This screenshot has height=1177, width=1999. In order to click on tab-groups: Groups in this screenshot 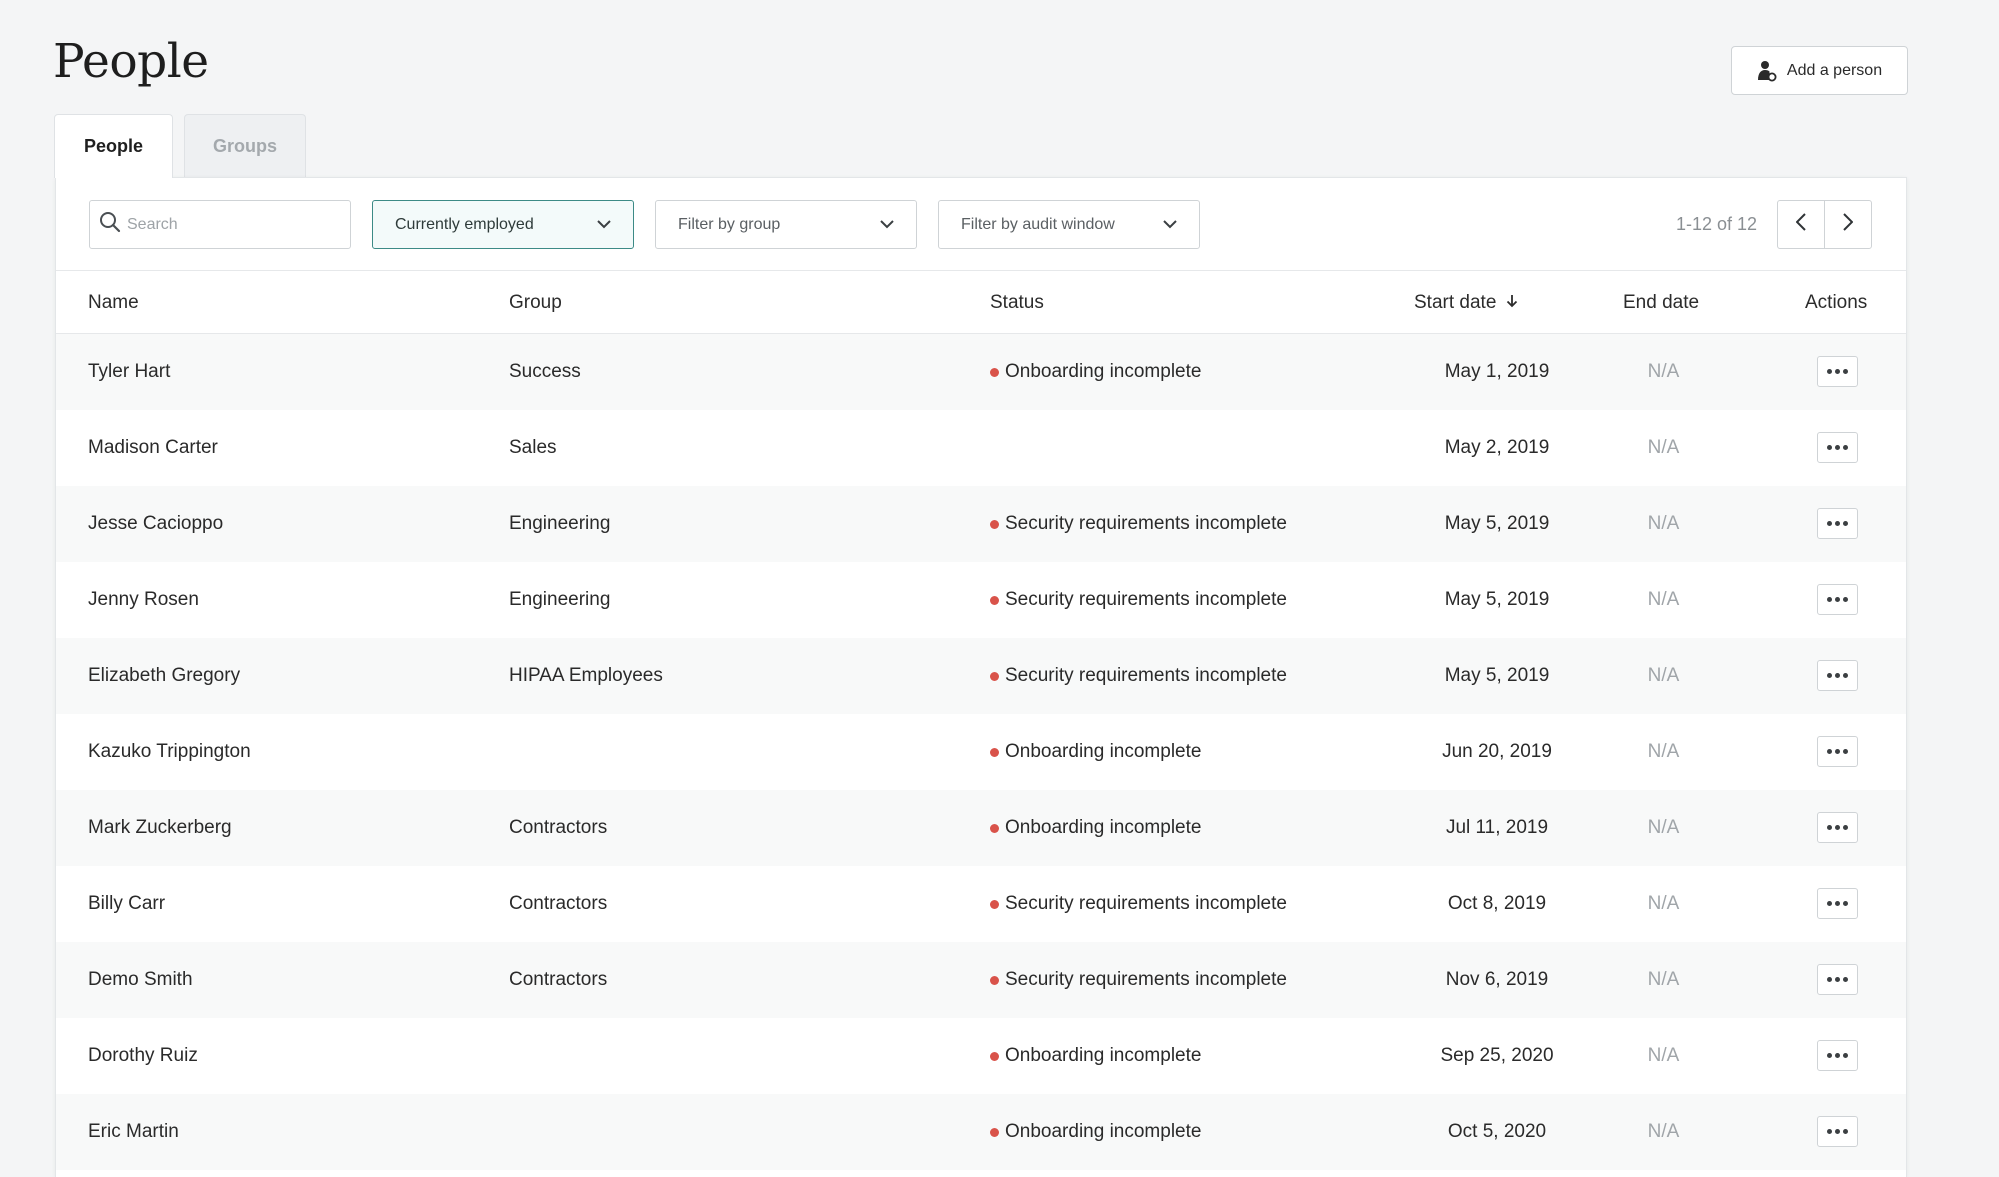, I will do `click(245, 146)`.